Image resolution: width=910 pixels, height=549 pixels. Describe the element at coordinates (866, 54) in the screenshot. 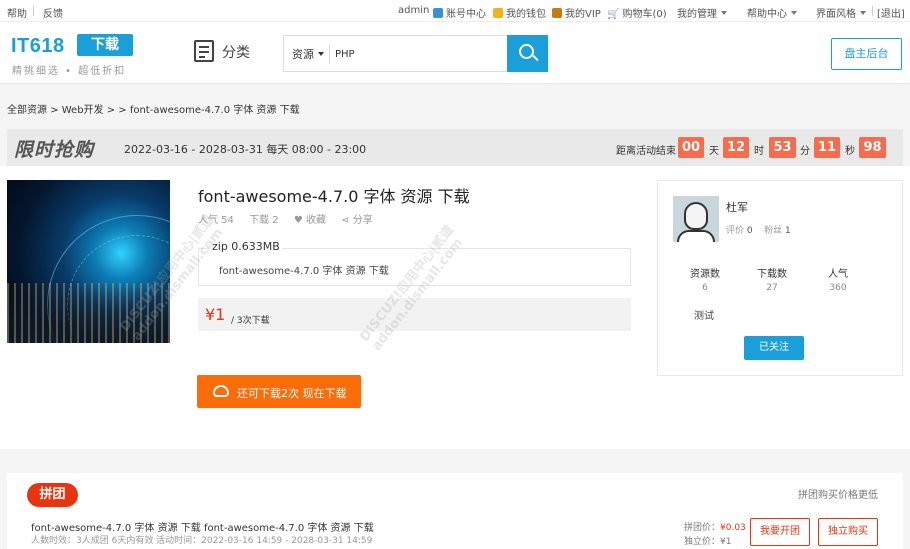

I see `admin-dashboard-button: 盘主后台` at that location.